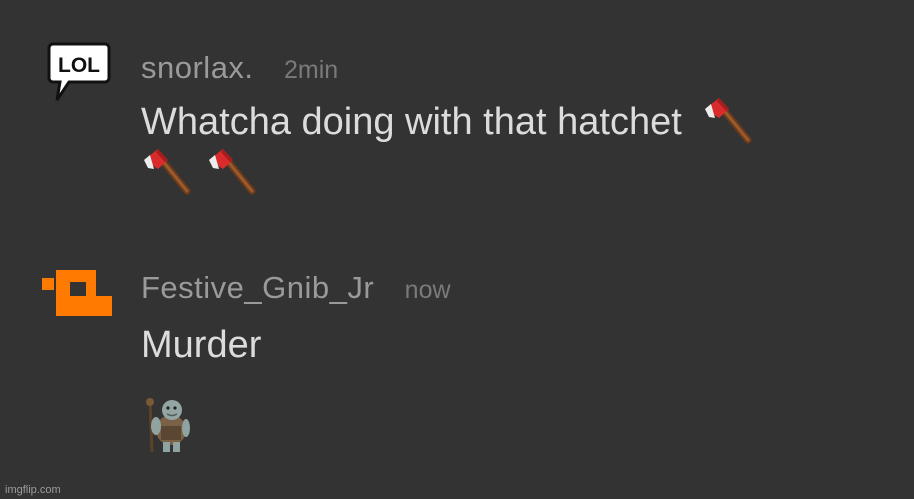  I want to click on message-text-content: Murder, so click(201, 345).